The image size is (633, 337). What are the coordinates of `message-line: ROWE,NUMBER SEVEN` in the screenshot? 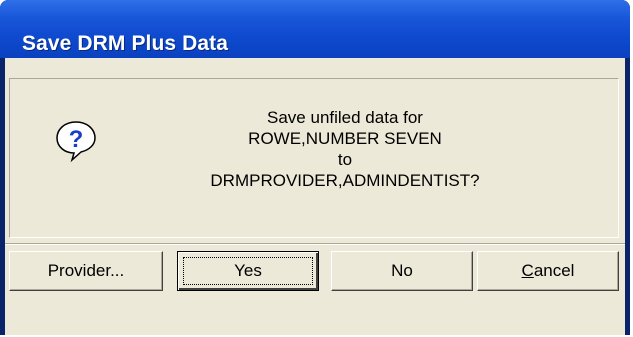 It's located at (345, 138).